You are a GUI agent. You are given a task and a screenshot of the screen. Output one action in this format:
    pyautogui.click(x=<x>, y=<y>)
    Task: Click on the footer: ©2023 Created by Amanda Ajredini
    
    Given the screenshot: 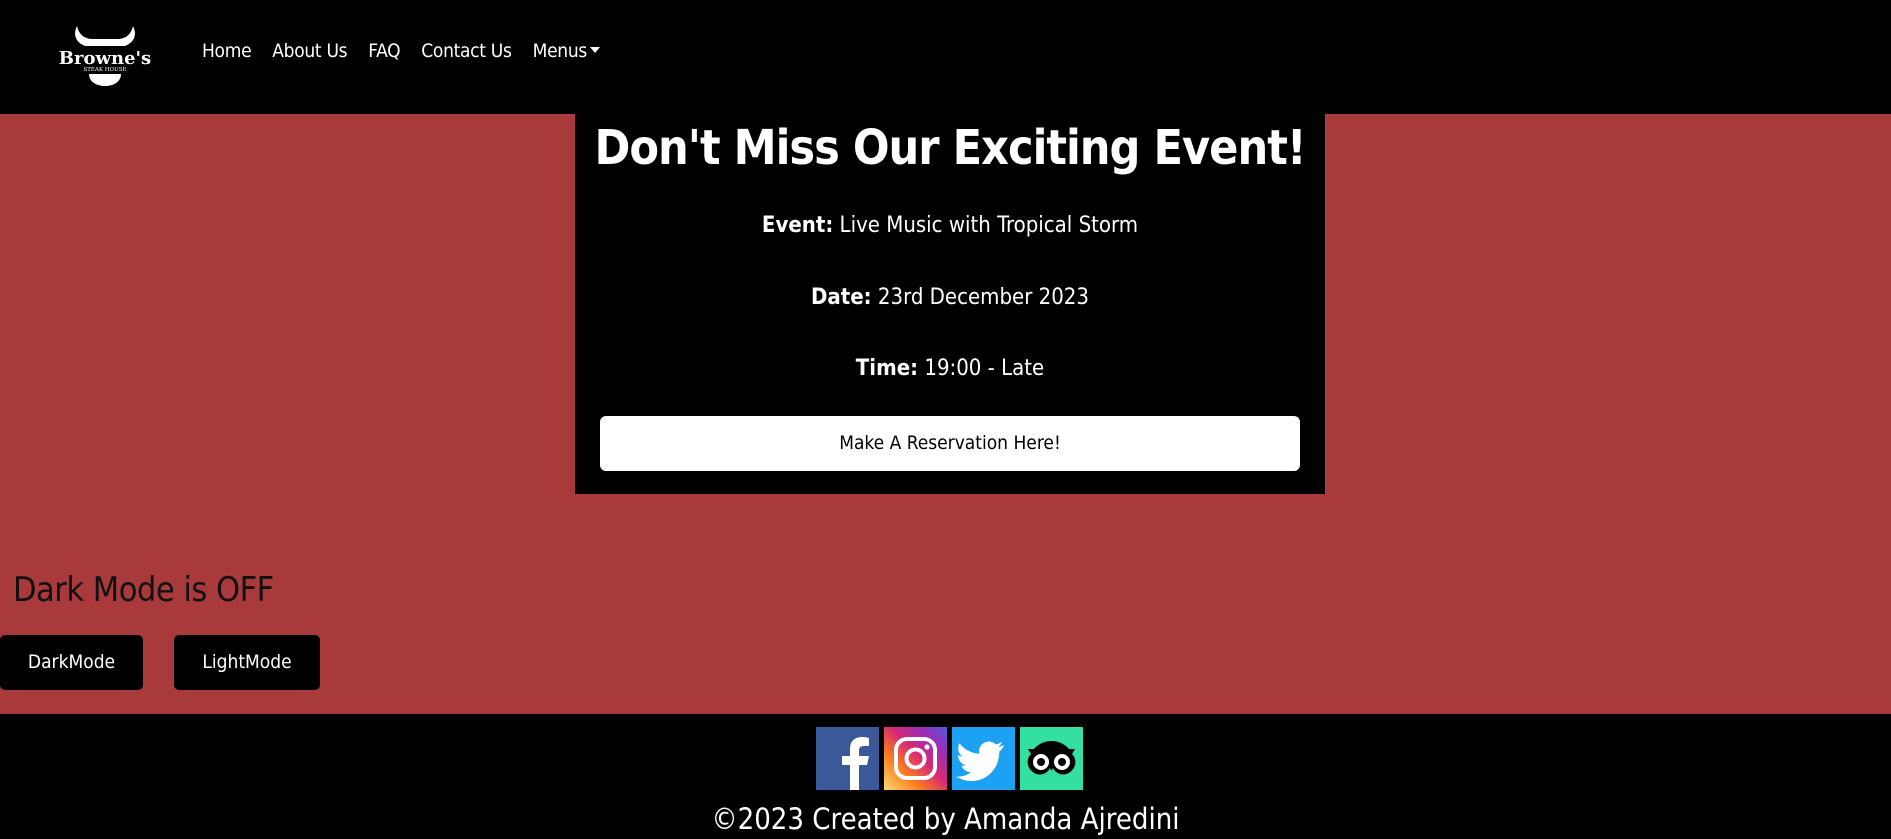 What is the action you would take?
    pyautogui.click(x=945, y=776)
    